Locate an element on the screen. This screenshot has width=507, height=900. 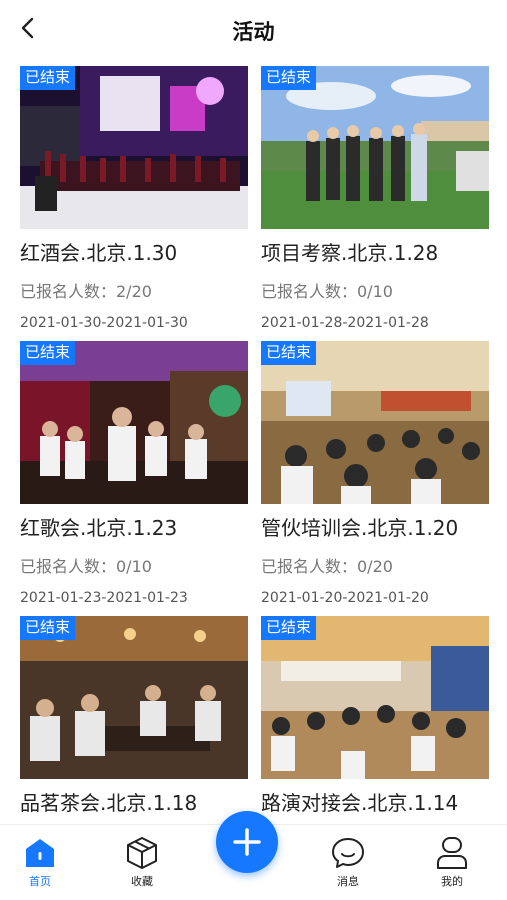
activity-title: 品茗茶会.北京.1.18 is located at coordinates (109, 803).